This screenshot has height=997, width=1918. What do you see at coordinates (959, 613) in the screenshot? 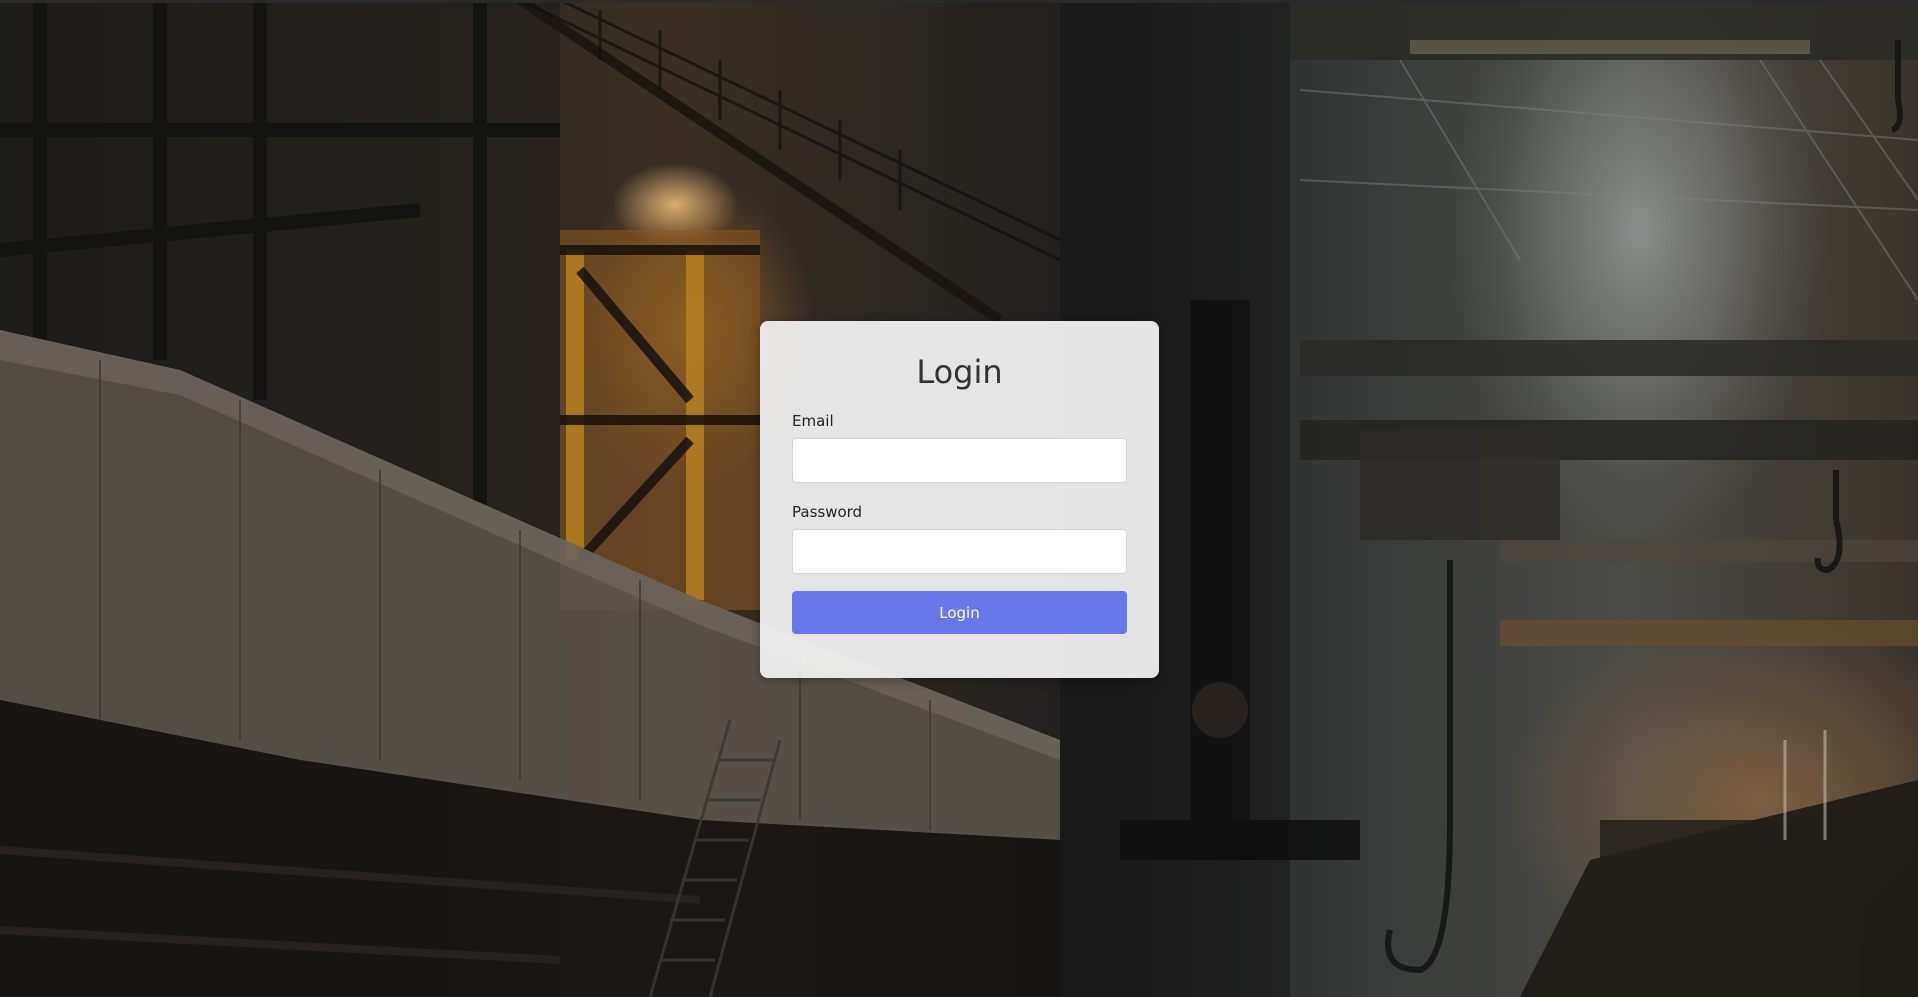
I see `login-button: Login` at bounding box center [959, 613].